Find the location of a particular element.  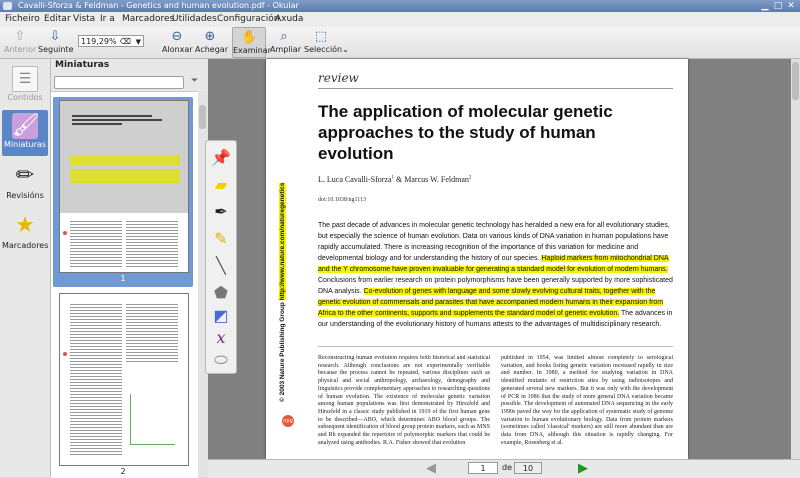

thumbnail-page-number: 2 is located at coordinates (123, 471).